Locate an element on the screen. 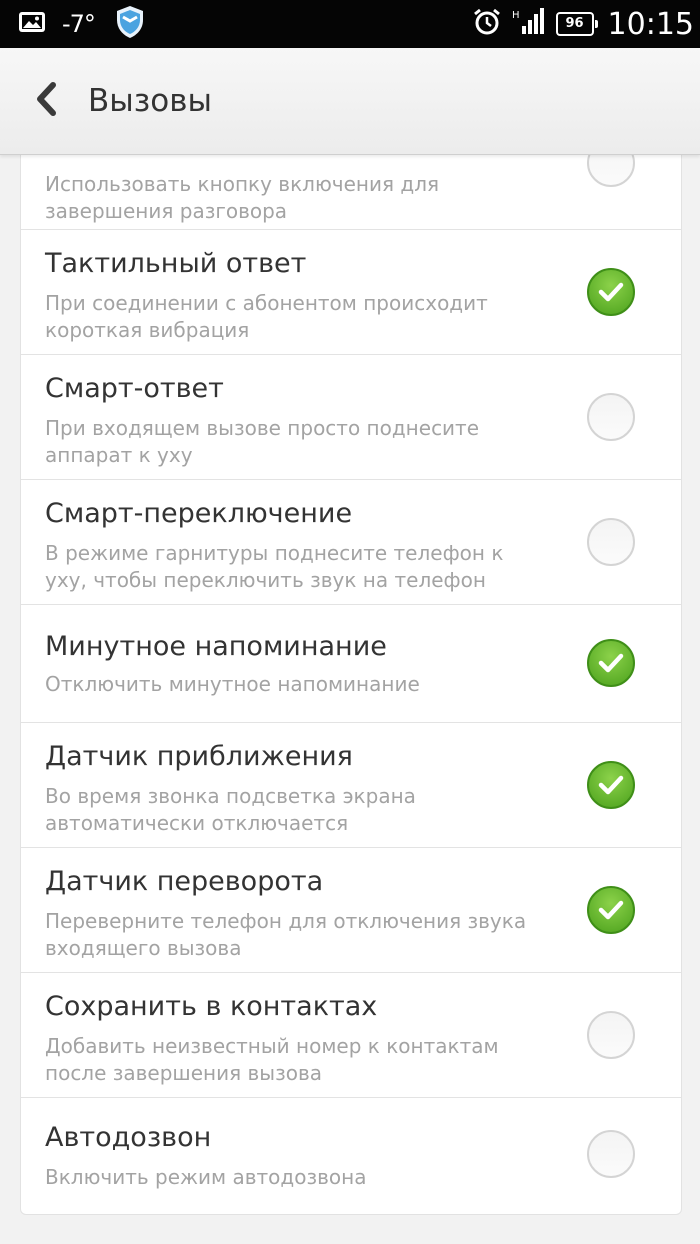  setting-description: Включить режим автодозвона is located at coordinates (206, 1177).